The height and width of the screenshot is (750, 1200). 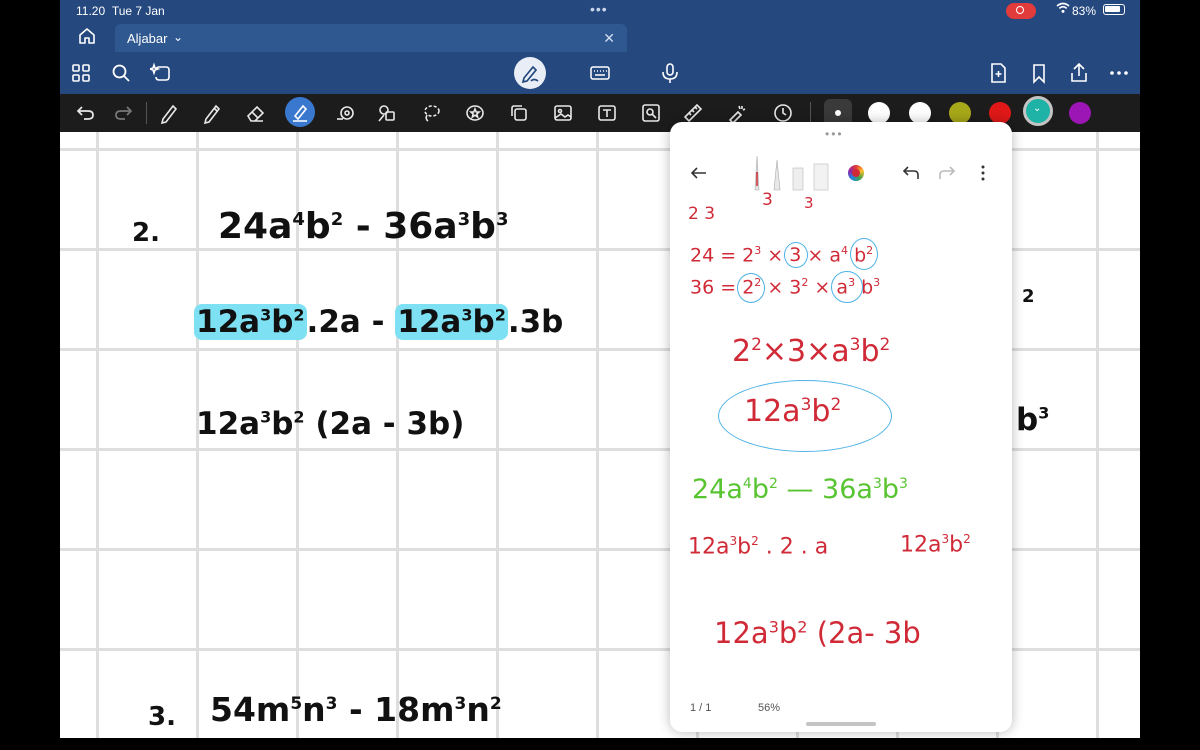 I want to click on problem-3-expression: 54m5n3 - 18m3n2, so click(x=356, y=709).